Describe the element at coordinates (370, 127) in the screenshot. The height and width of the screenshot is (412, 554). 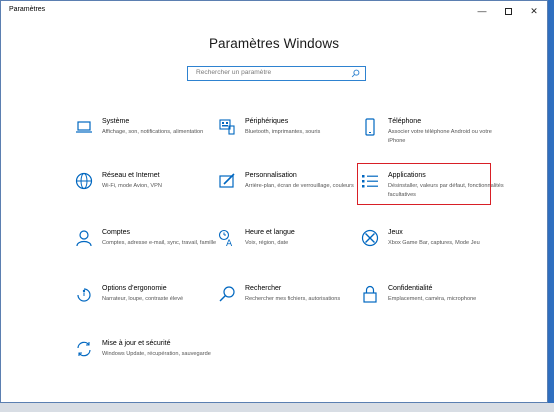
I see `phone-icon` at that location.